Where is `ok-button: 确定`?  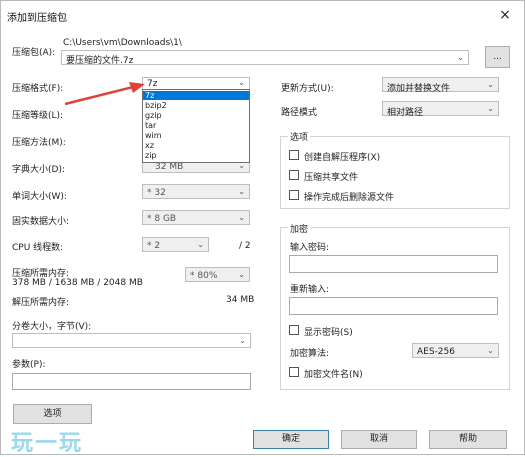
ok-button: 确定 is located at coordinates (291, 439).